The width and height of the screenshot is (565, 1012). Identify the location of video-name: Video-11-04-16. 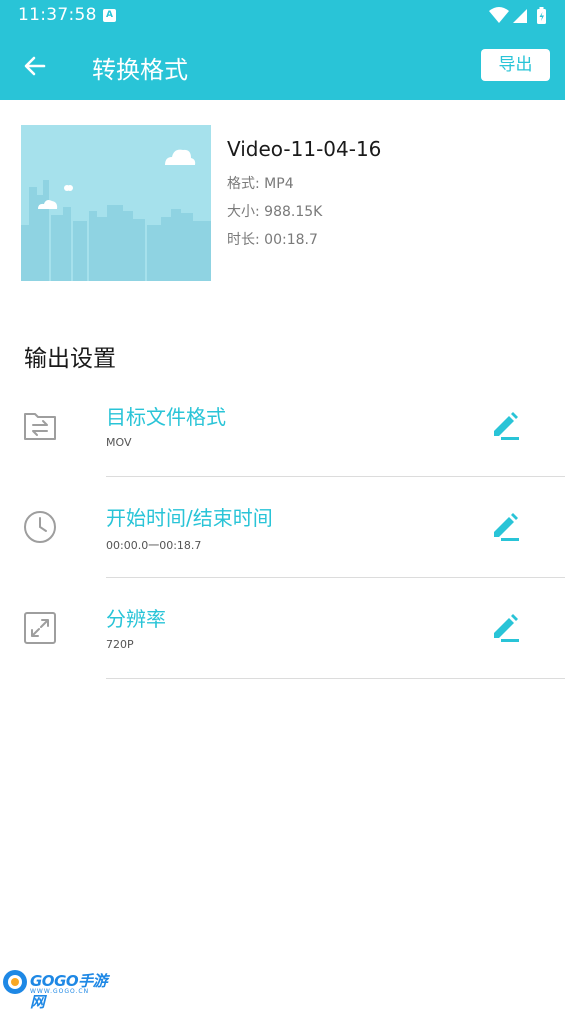
(304, 149).